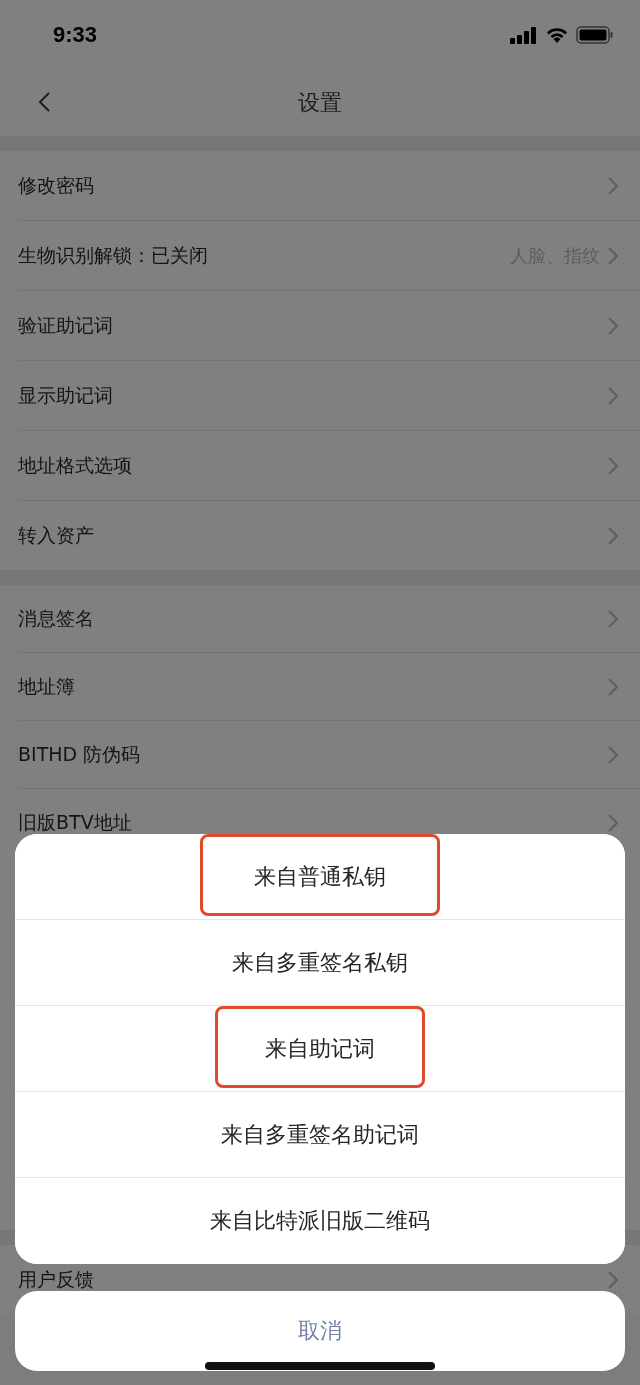 This screenshot has width=640, height=1385. Describe the element at coordinates (80, 754) in the screenshot. I see `row-label: BITHD 防伪码` at that location.